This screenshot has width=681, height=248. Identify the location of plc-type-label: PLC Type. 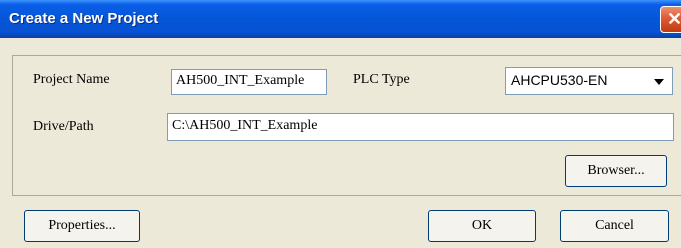
(381, 79).